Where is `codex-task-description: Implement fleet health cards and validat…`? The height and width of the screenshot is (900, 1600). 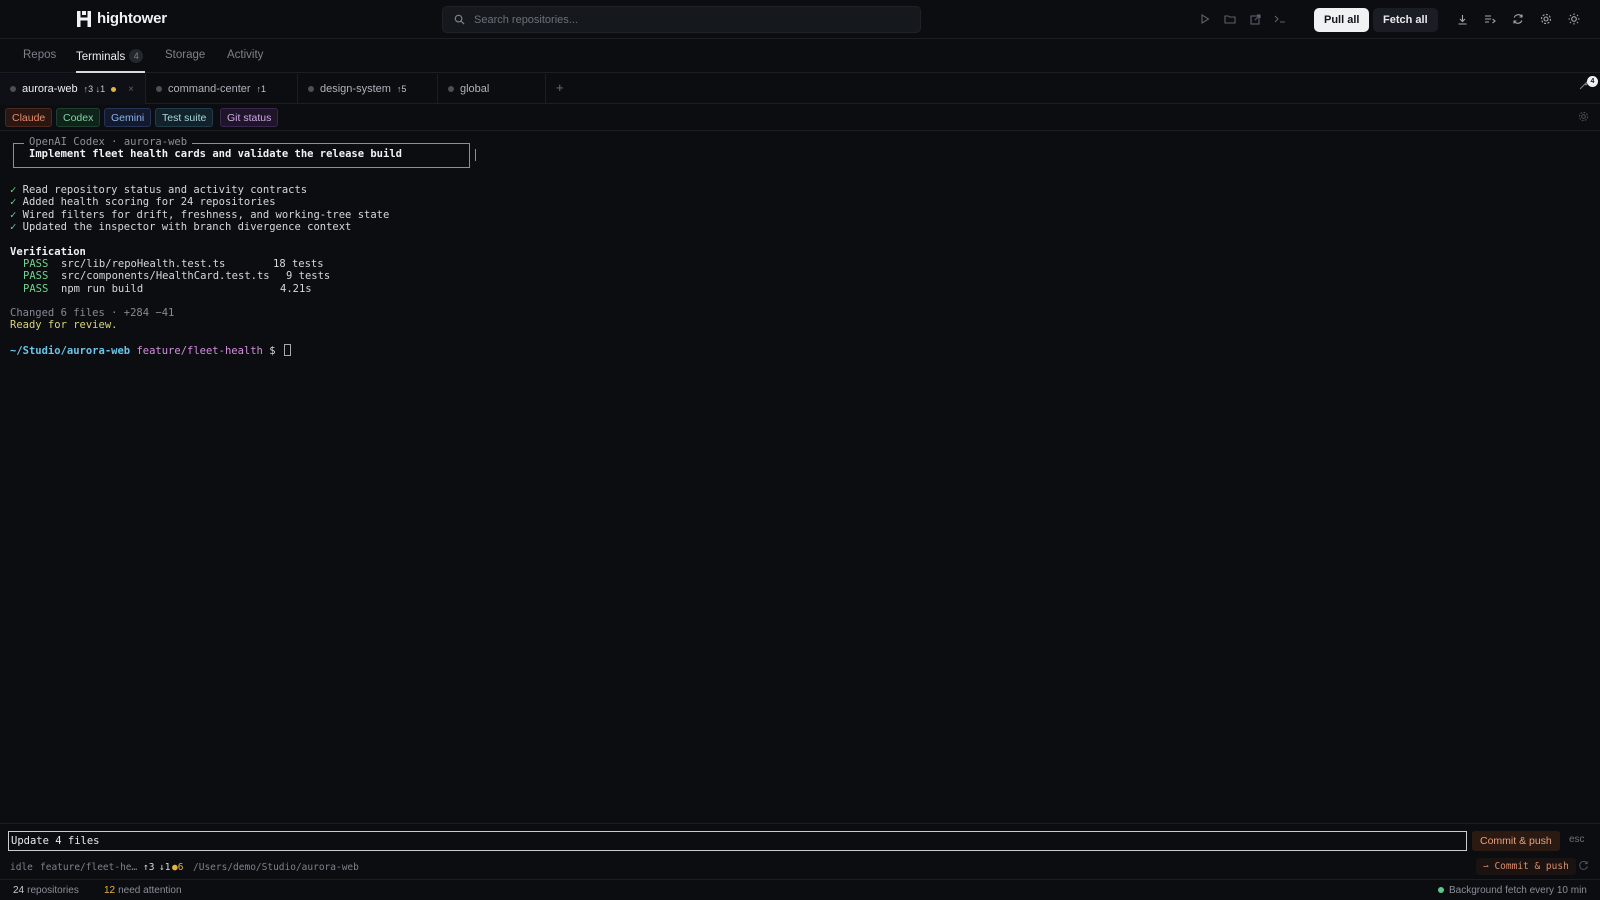
codex-task-description: Implement fleet health cards and validat… is located at coordinates (215, 154).